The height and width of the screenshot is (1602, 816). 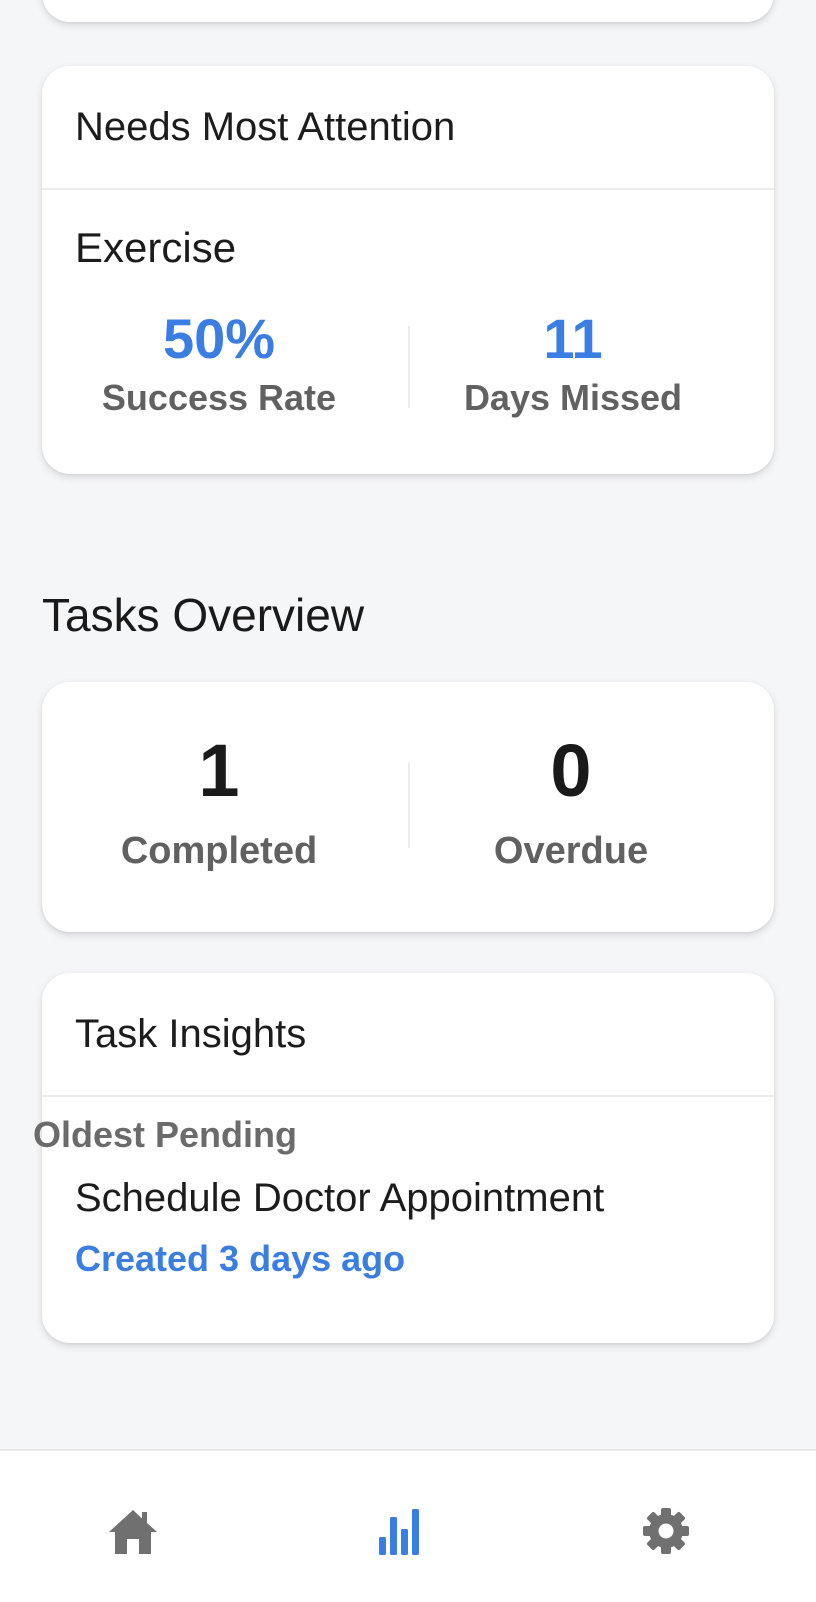 I want to click on previous-card, so click(x=408, y=11).